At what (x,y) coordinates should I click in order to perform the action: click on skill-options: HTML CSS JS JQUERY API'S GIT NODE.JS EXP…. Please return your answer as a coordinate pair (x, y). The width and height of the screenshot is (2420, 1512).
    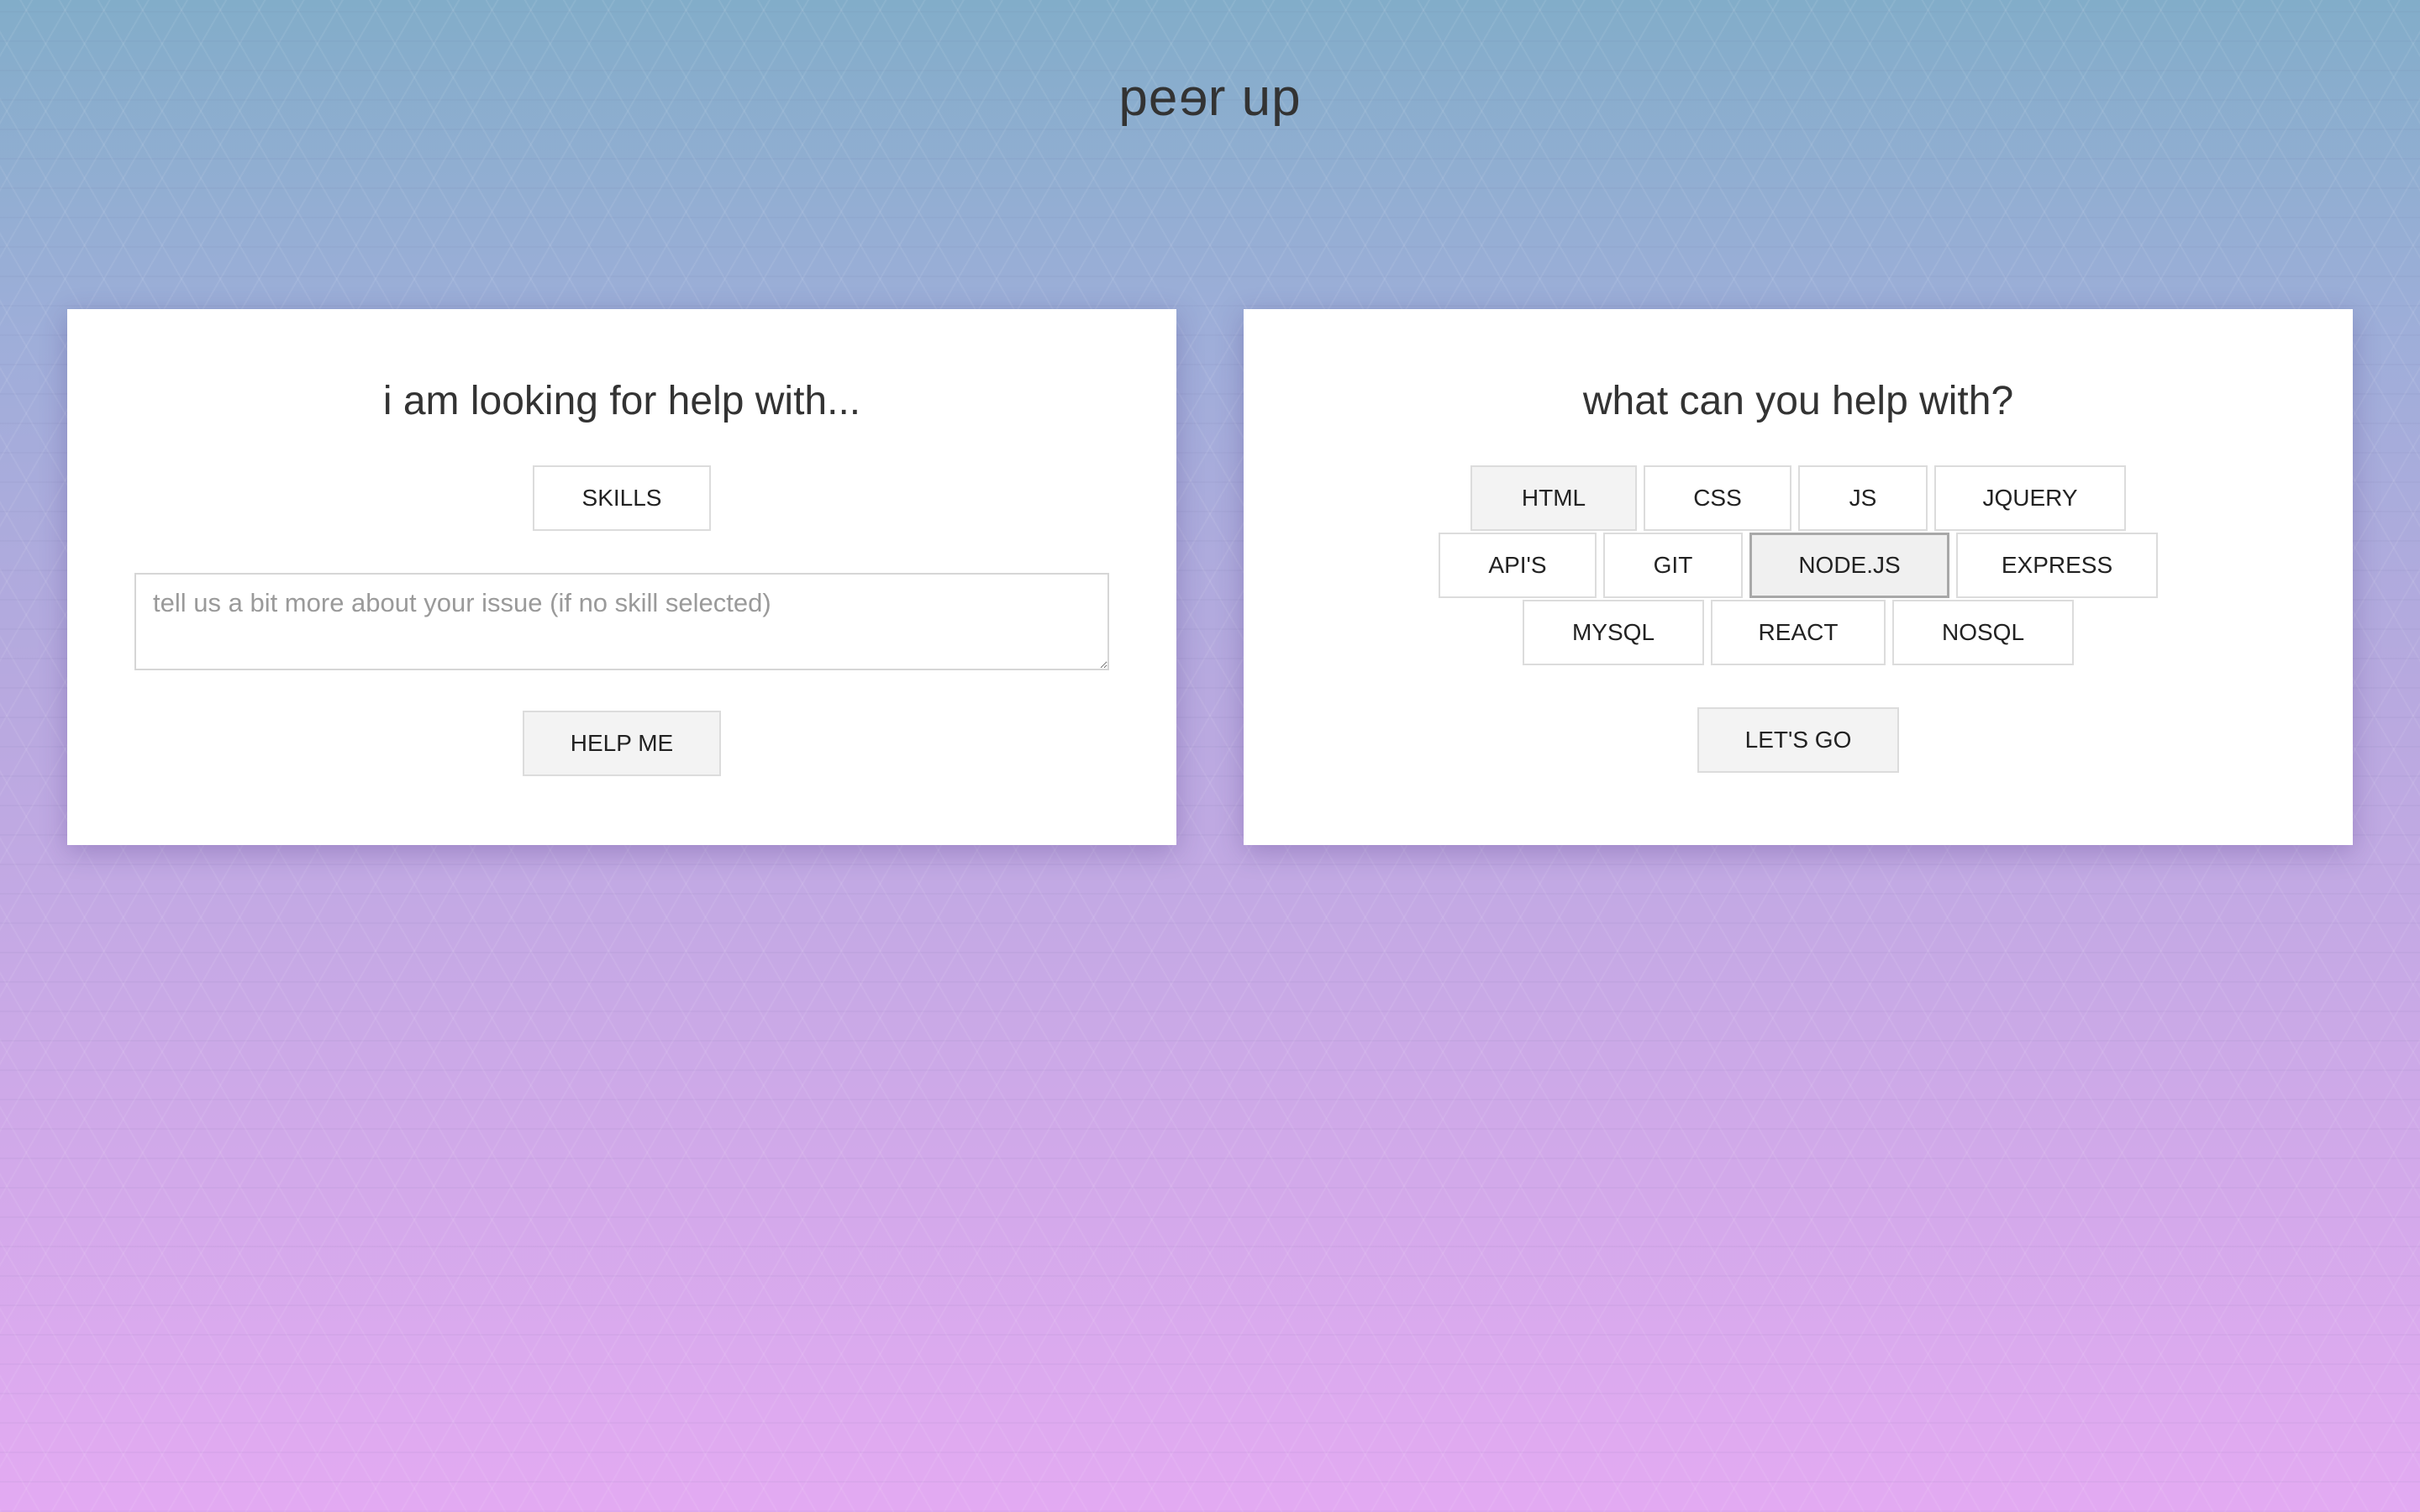
    Looking at the image, I should click on (1799, 566).